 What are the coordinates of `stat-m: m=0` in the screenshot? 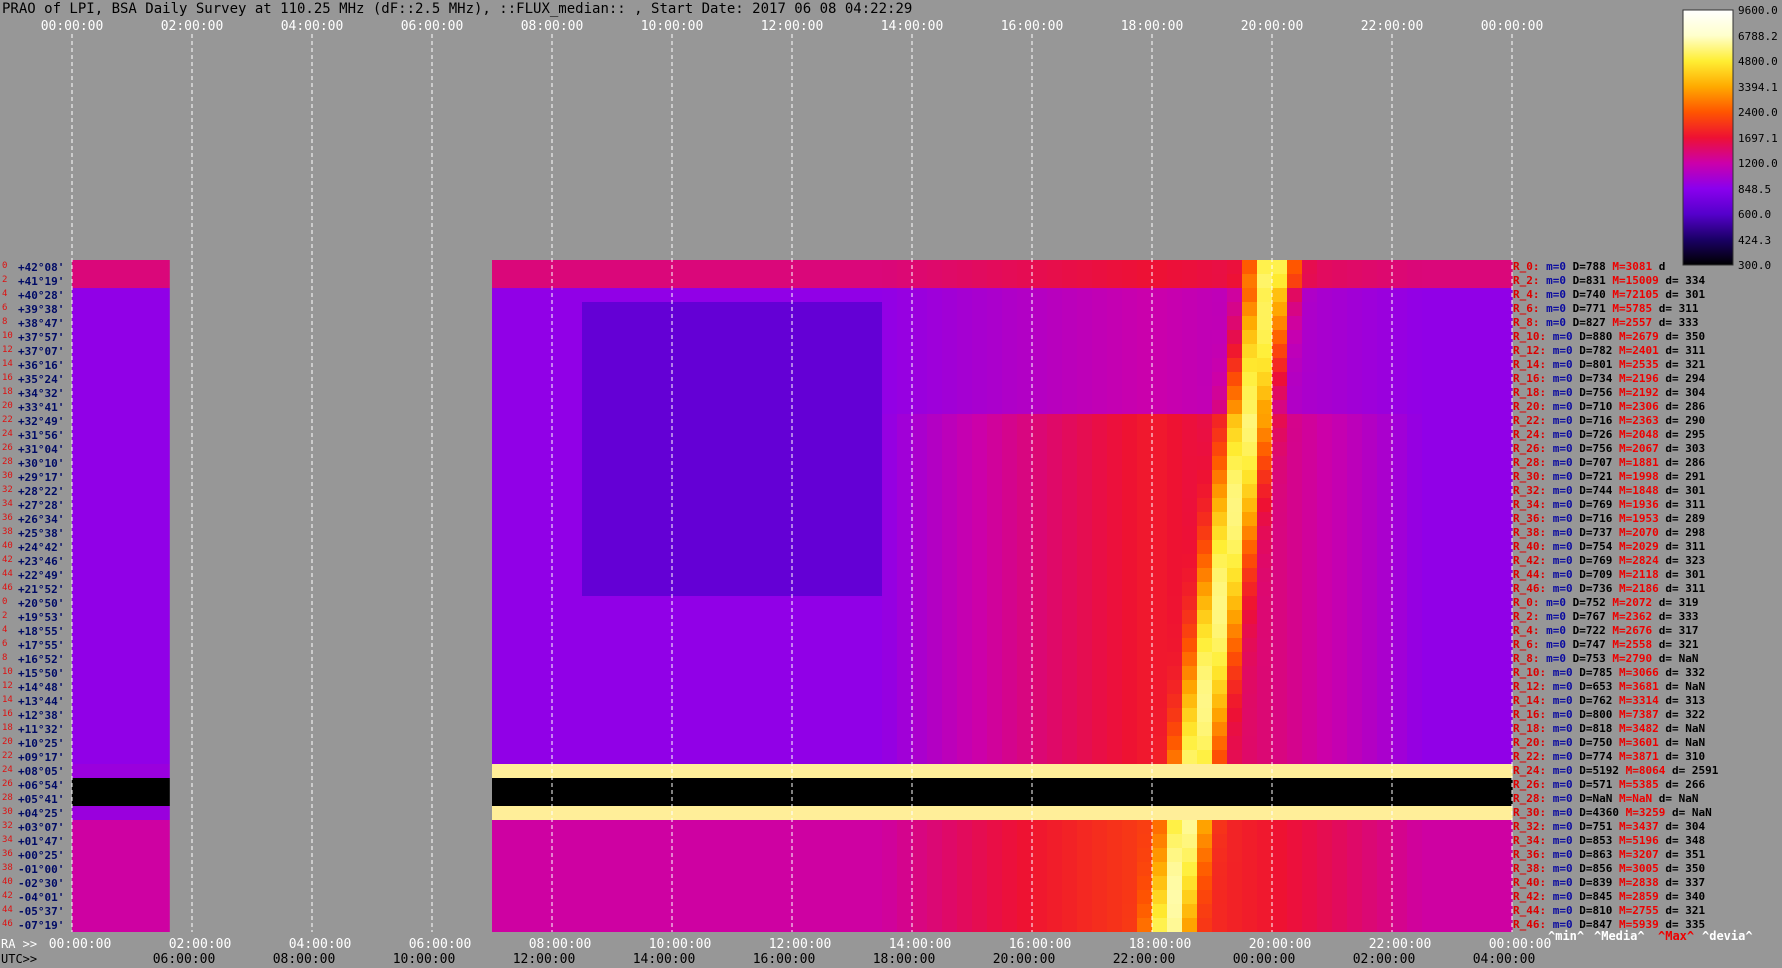 It's located at (1566, 420).